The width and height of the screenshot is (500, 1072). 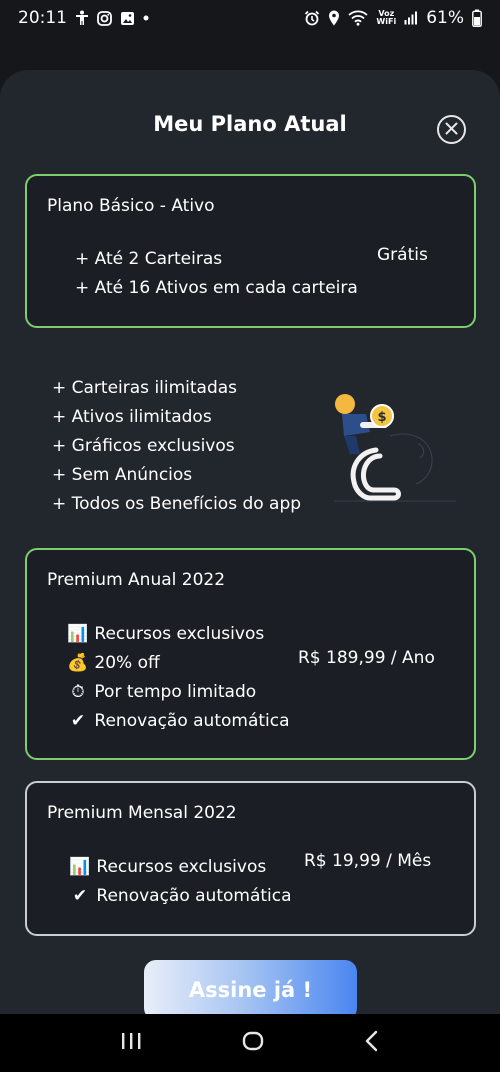 What do you see at coordinates (178, 663) in the screenshot?
I see `list-item: 💰 20% off` at bounding box center [178, 663].